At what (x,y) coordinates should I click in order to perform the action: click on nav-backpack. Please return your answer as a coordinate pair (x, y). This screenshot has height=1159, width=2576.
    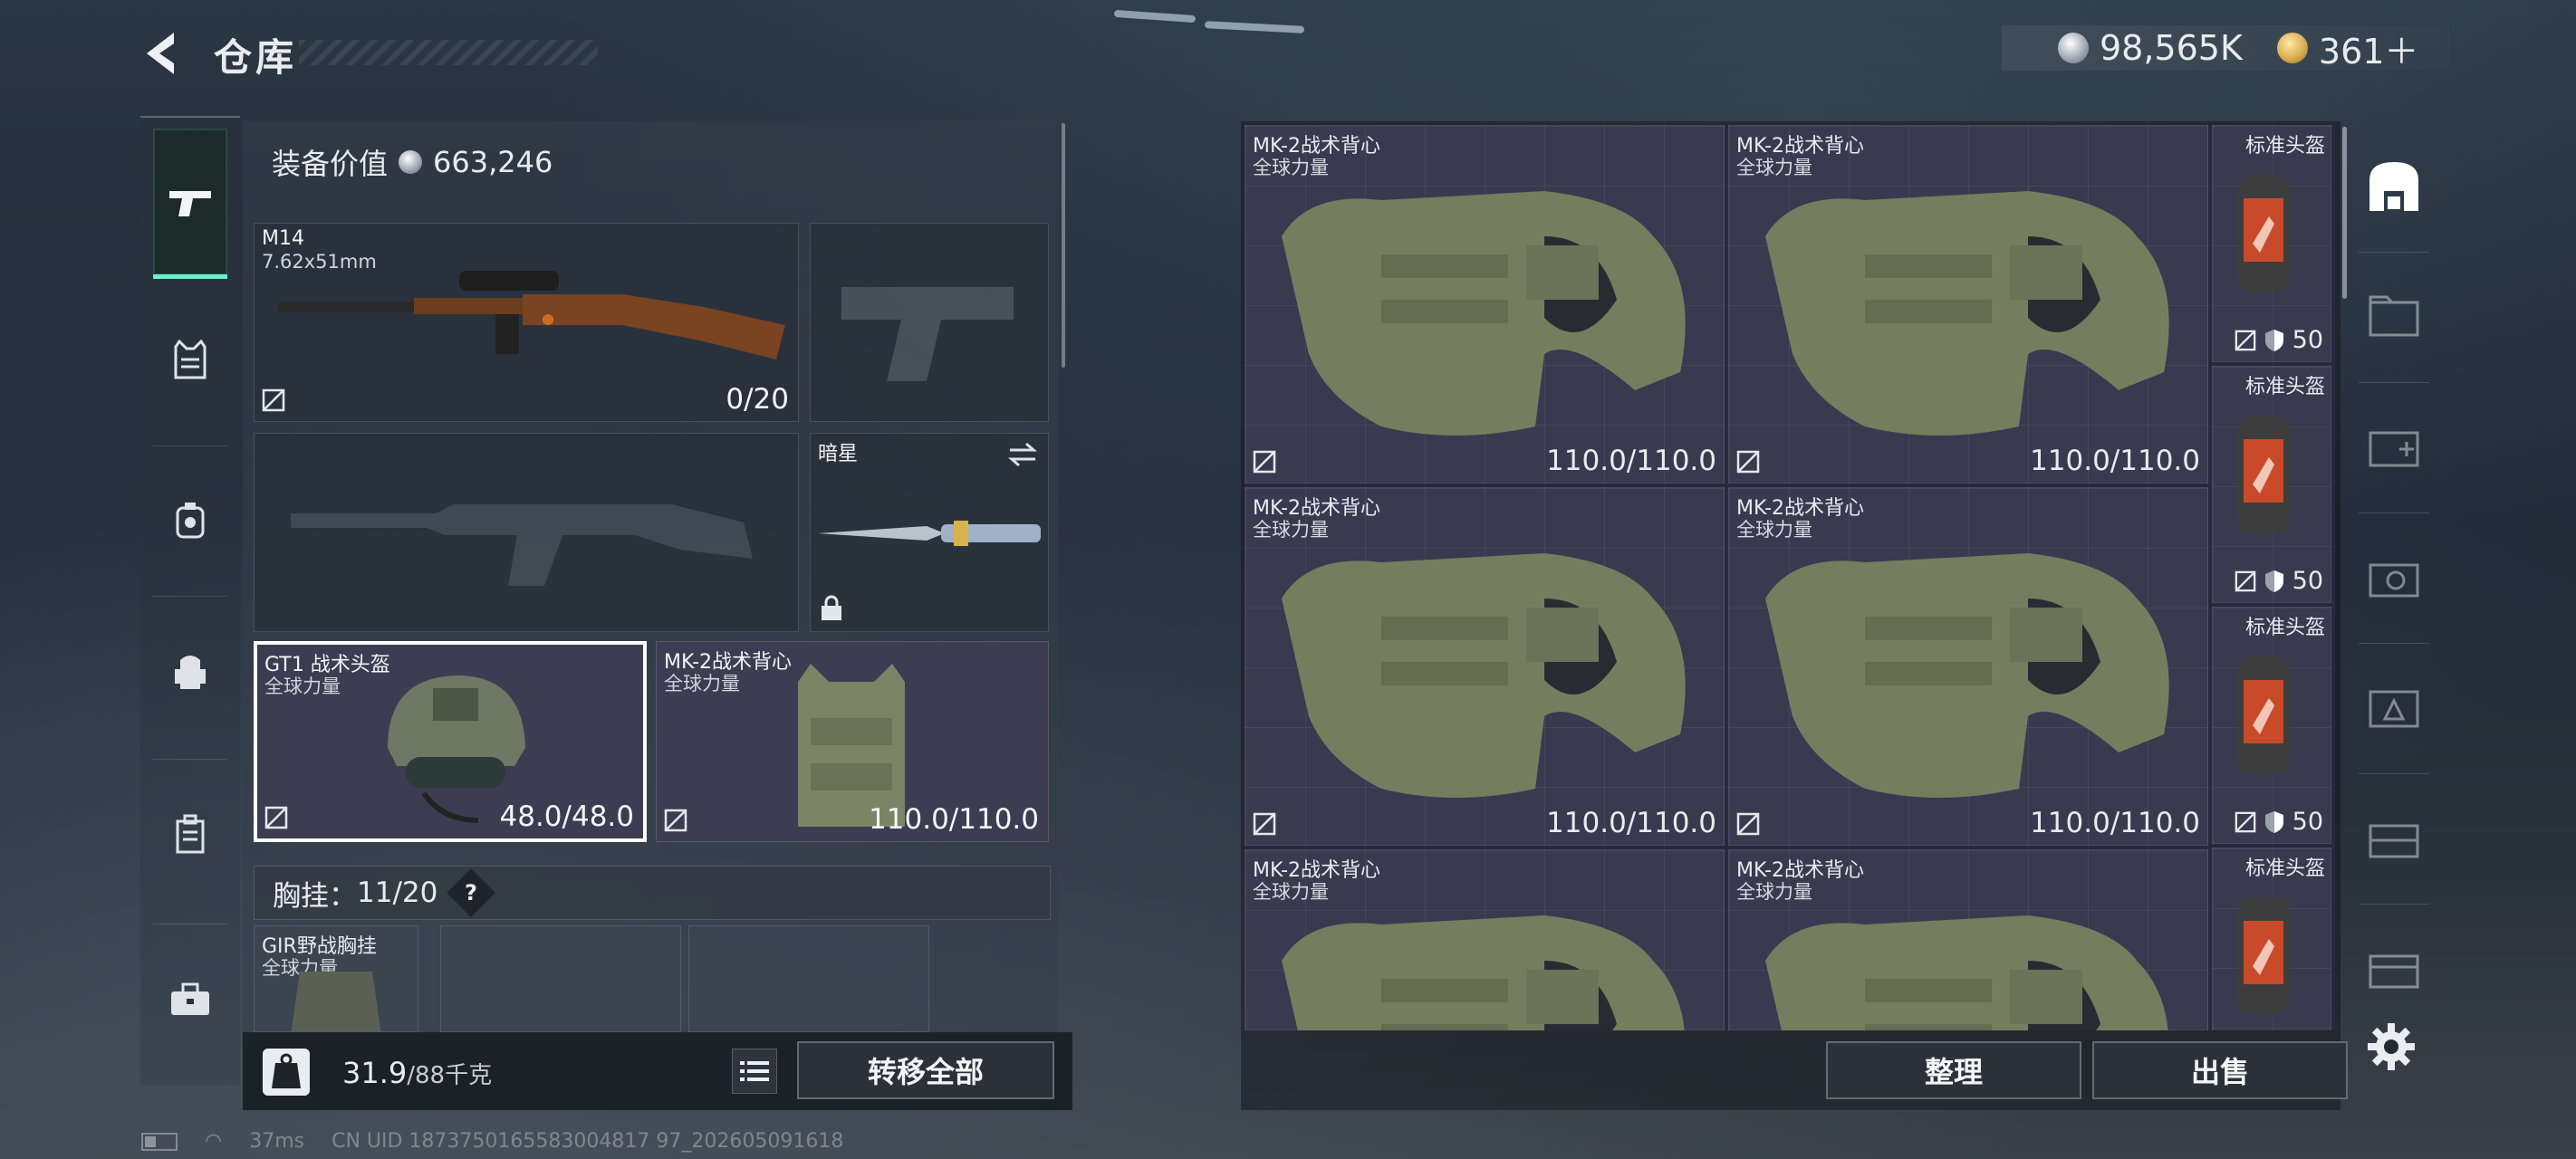
    Looking at the image, I should click on (190, 671).